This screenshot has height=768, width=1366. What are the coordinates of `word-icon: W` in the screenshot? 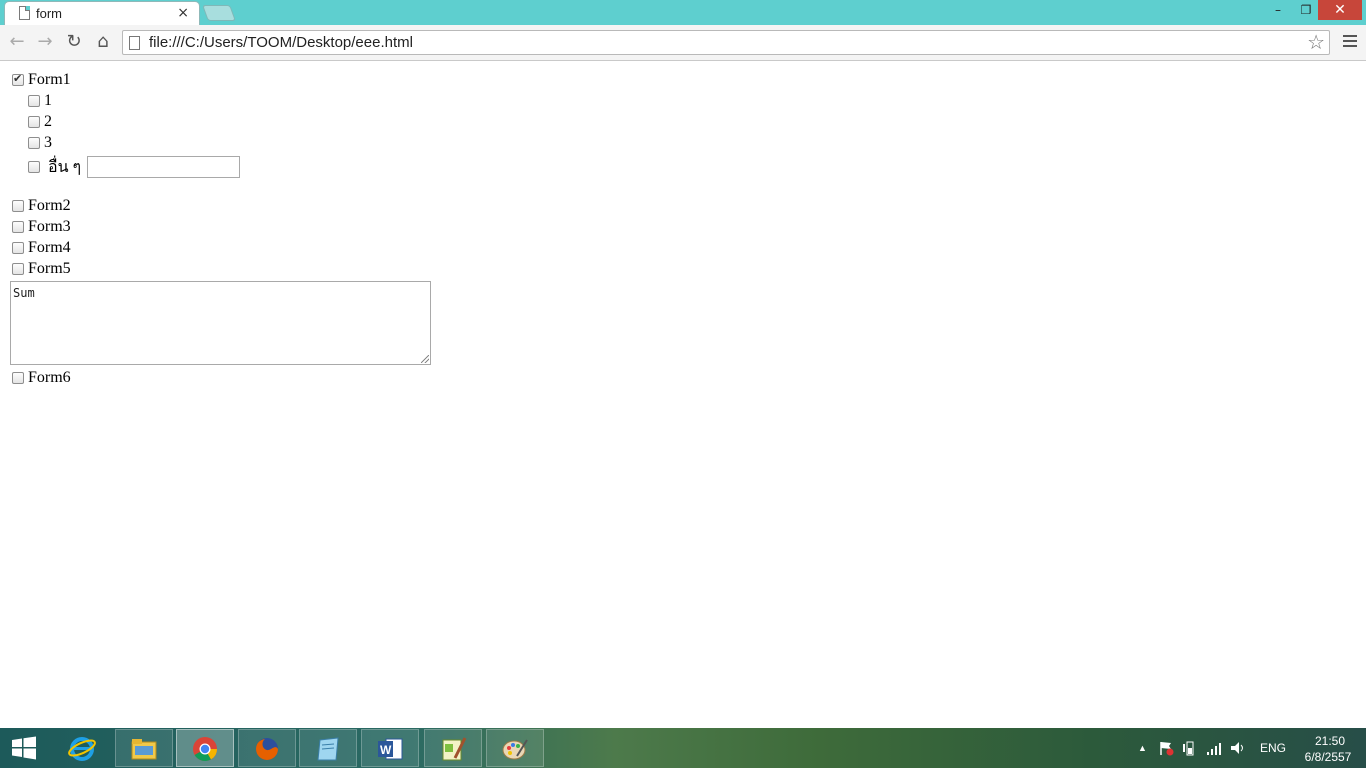 It's located at (390, 749).